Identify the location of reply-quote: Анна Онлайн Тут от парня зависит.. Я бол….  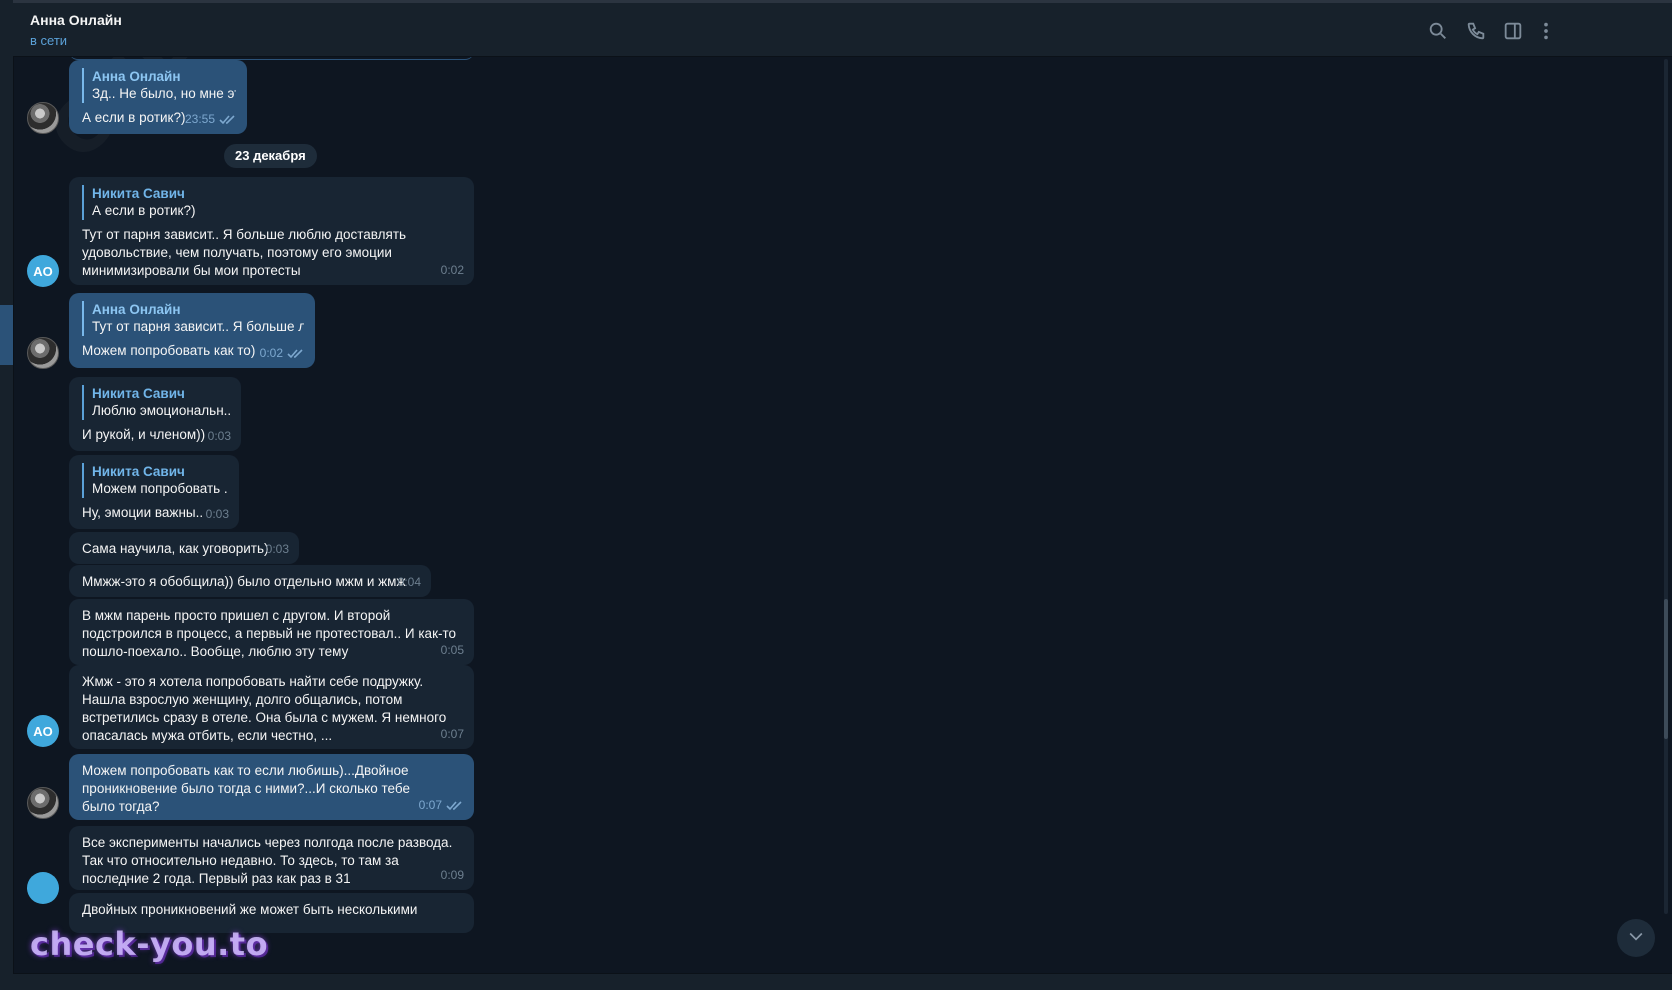
(193, 318).